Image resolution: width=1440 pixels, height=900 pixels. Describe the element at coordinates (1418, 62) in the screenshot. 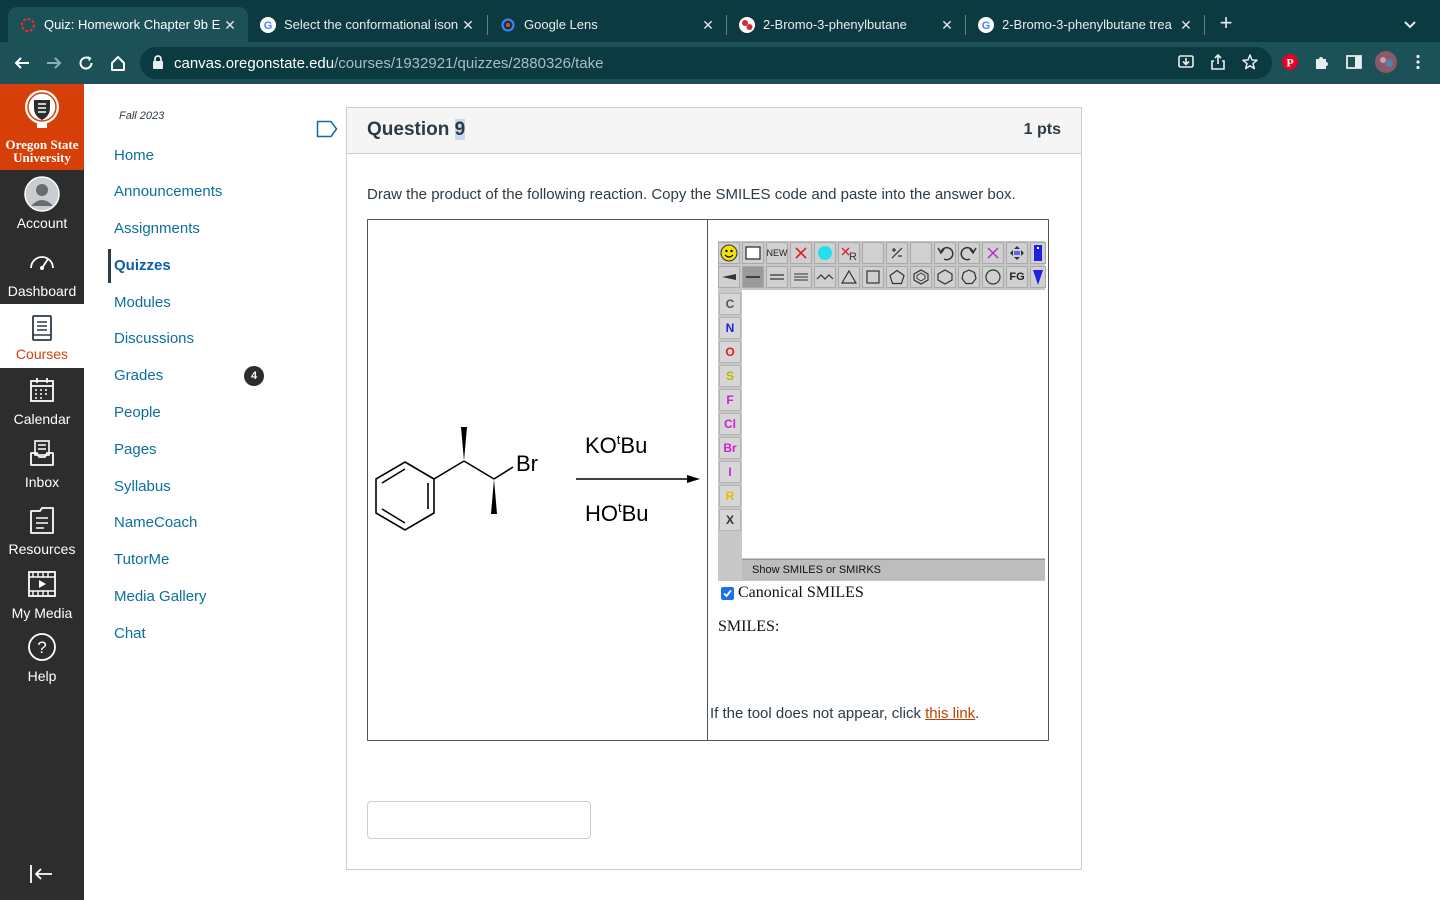

I see `browser-menu-button` at that location.